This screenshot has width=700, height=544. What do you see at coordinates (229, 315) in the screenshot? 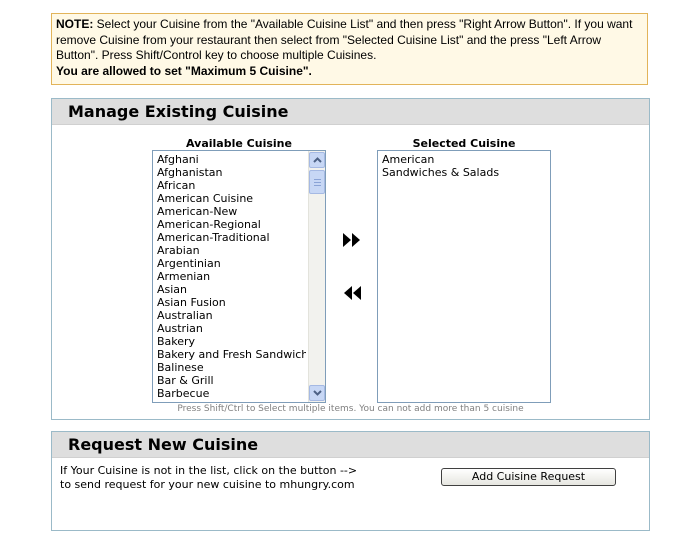
I see `list-item: Australian` at bounding box center [229, 315].